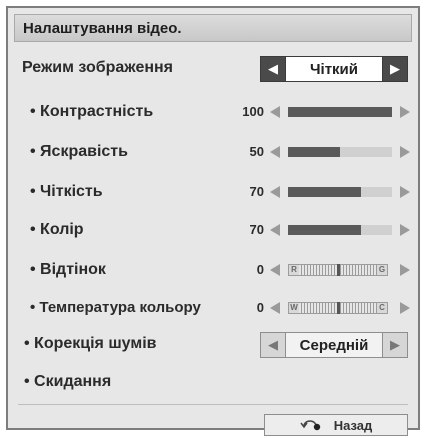  I want to click on picture-mode-selector: ◀ Чіткий ▶, so click(334, 69).